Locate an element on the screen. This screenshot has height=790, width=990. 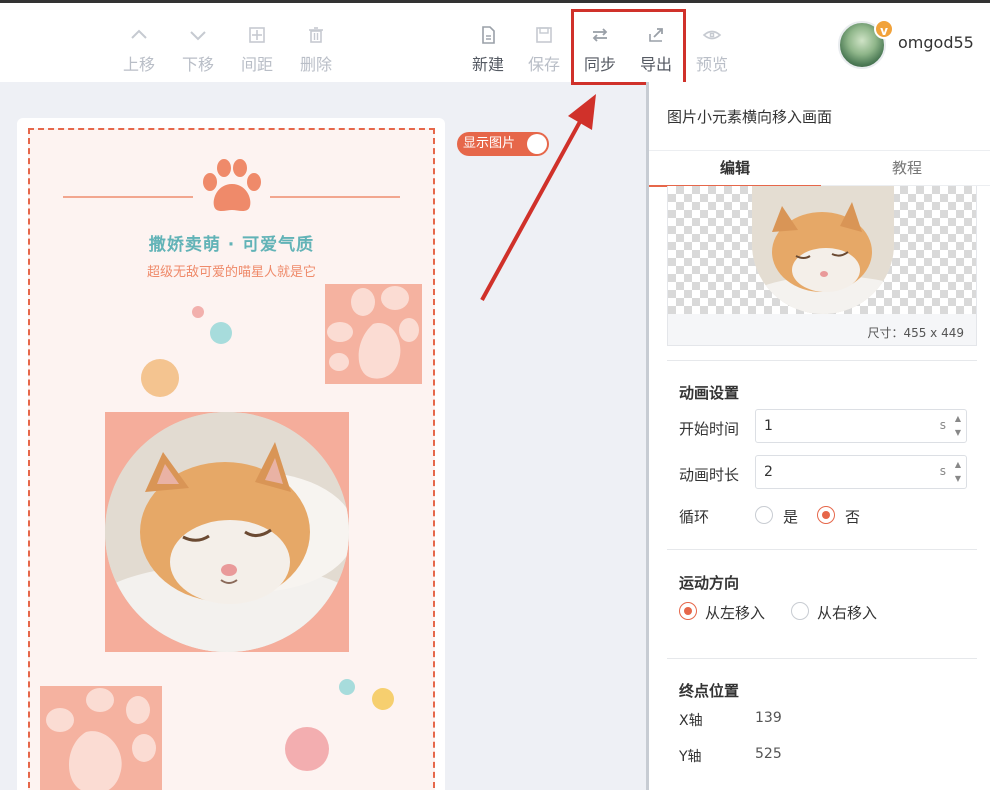
from-right-radio is located at coordinates (800, 611).